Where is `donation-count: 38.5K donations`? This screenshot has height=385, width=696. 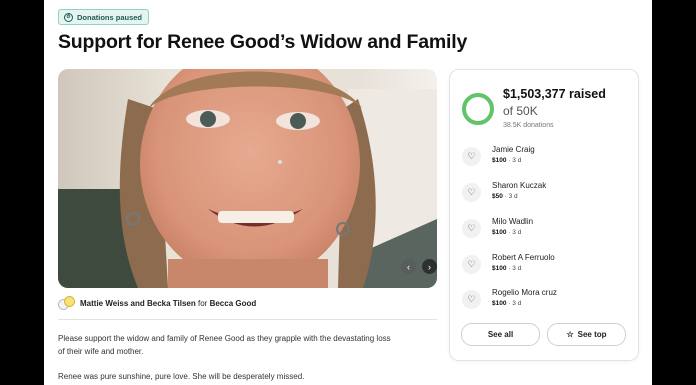
donation-count: 38.5K donations is located at coordinates (528, 125).